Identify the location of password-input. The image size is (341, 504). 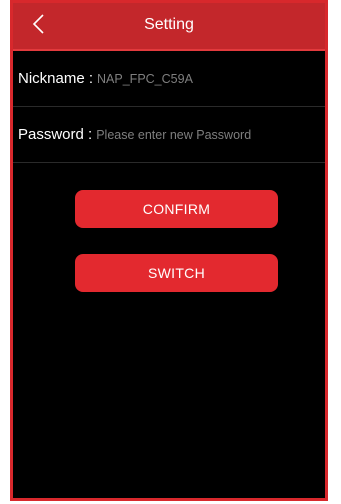
(204, 134).